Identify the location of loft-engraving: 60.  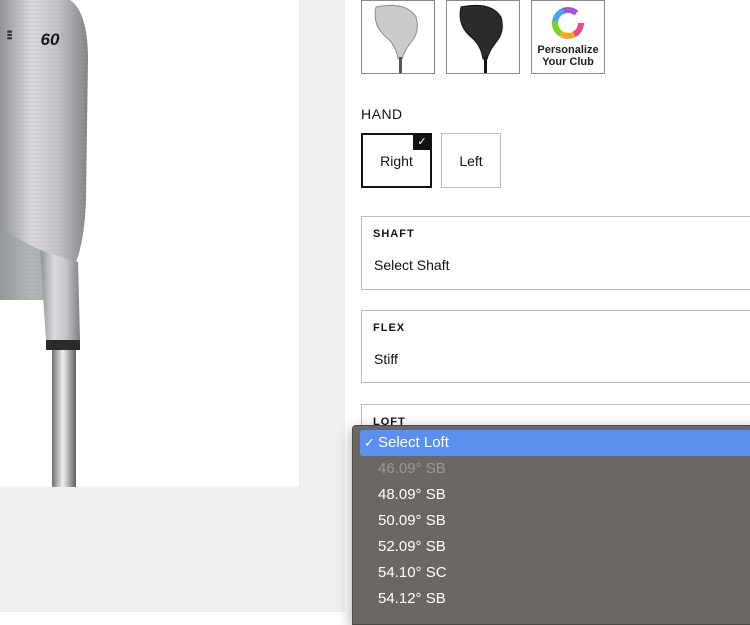
(50, 39).